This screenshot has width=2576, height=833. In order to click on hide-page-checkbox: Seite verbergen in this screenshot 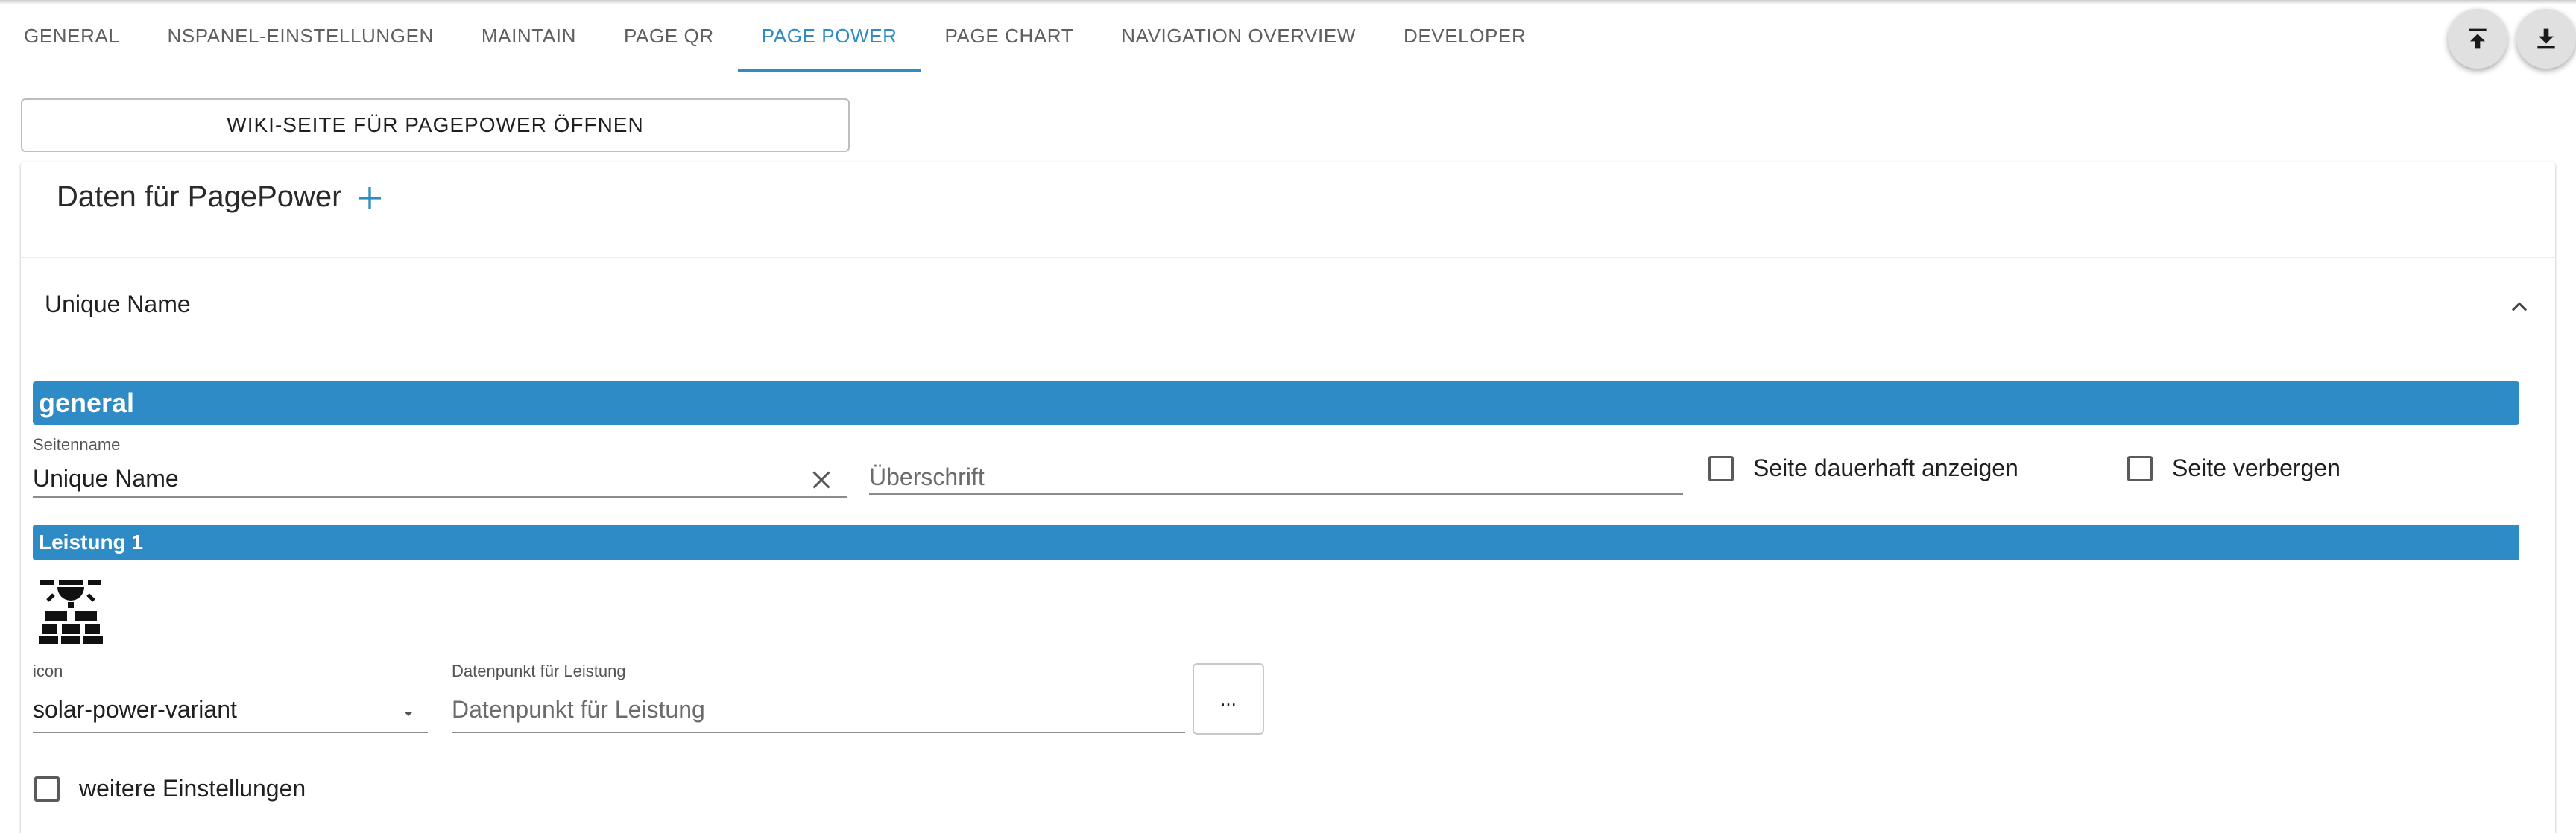, I will do `click(2233, 468)`.